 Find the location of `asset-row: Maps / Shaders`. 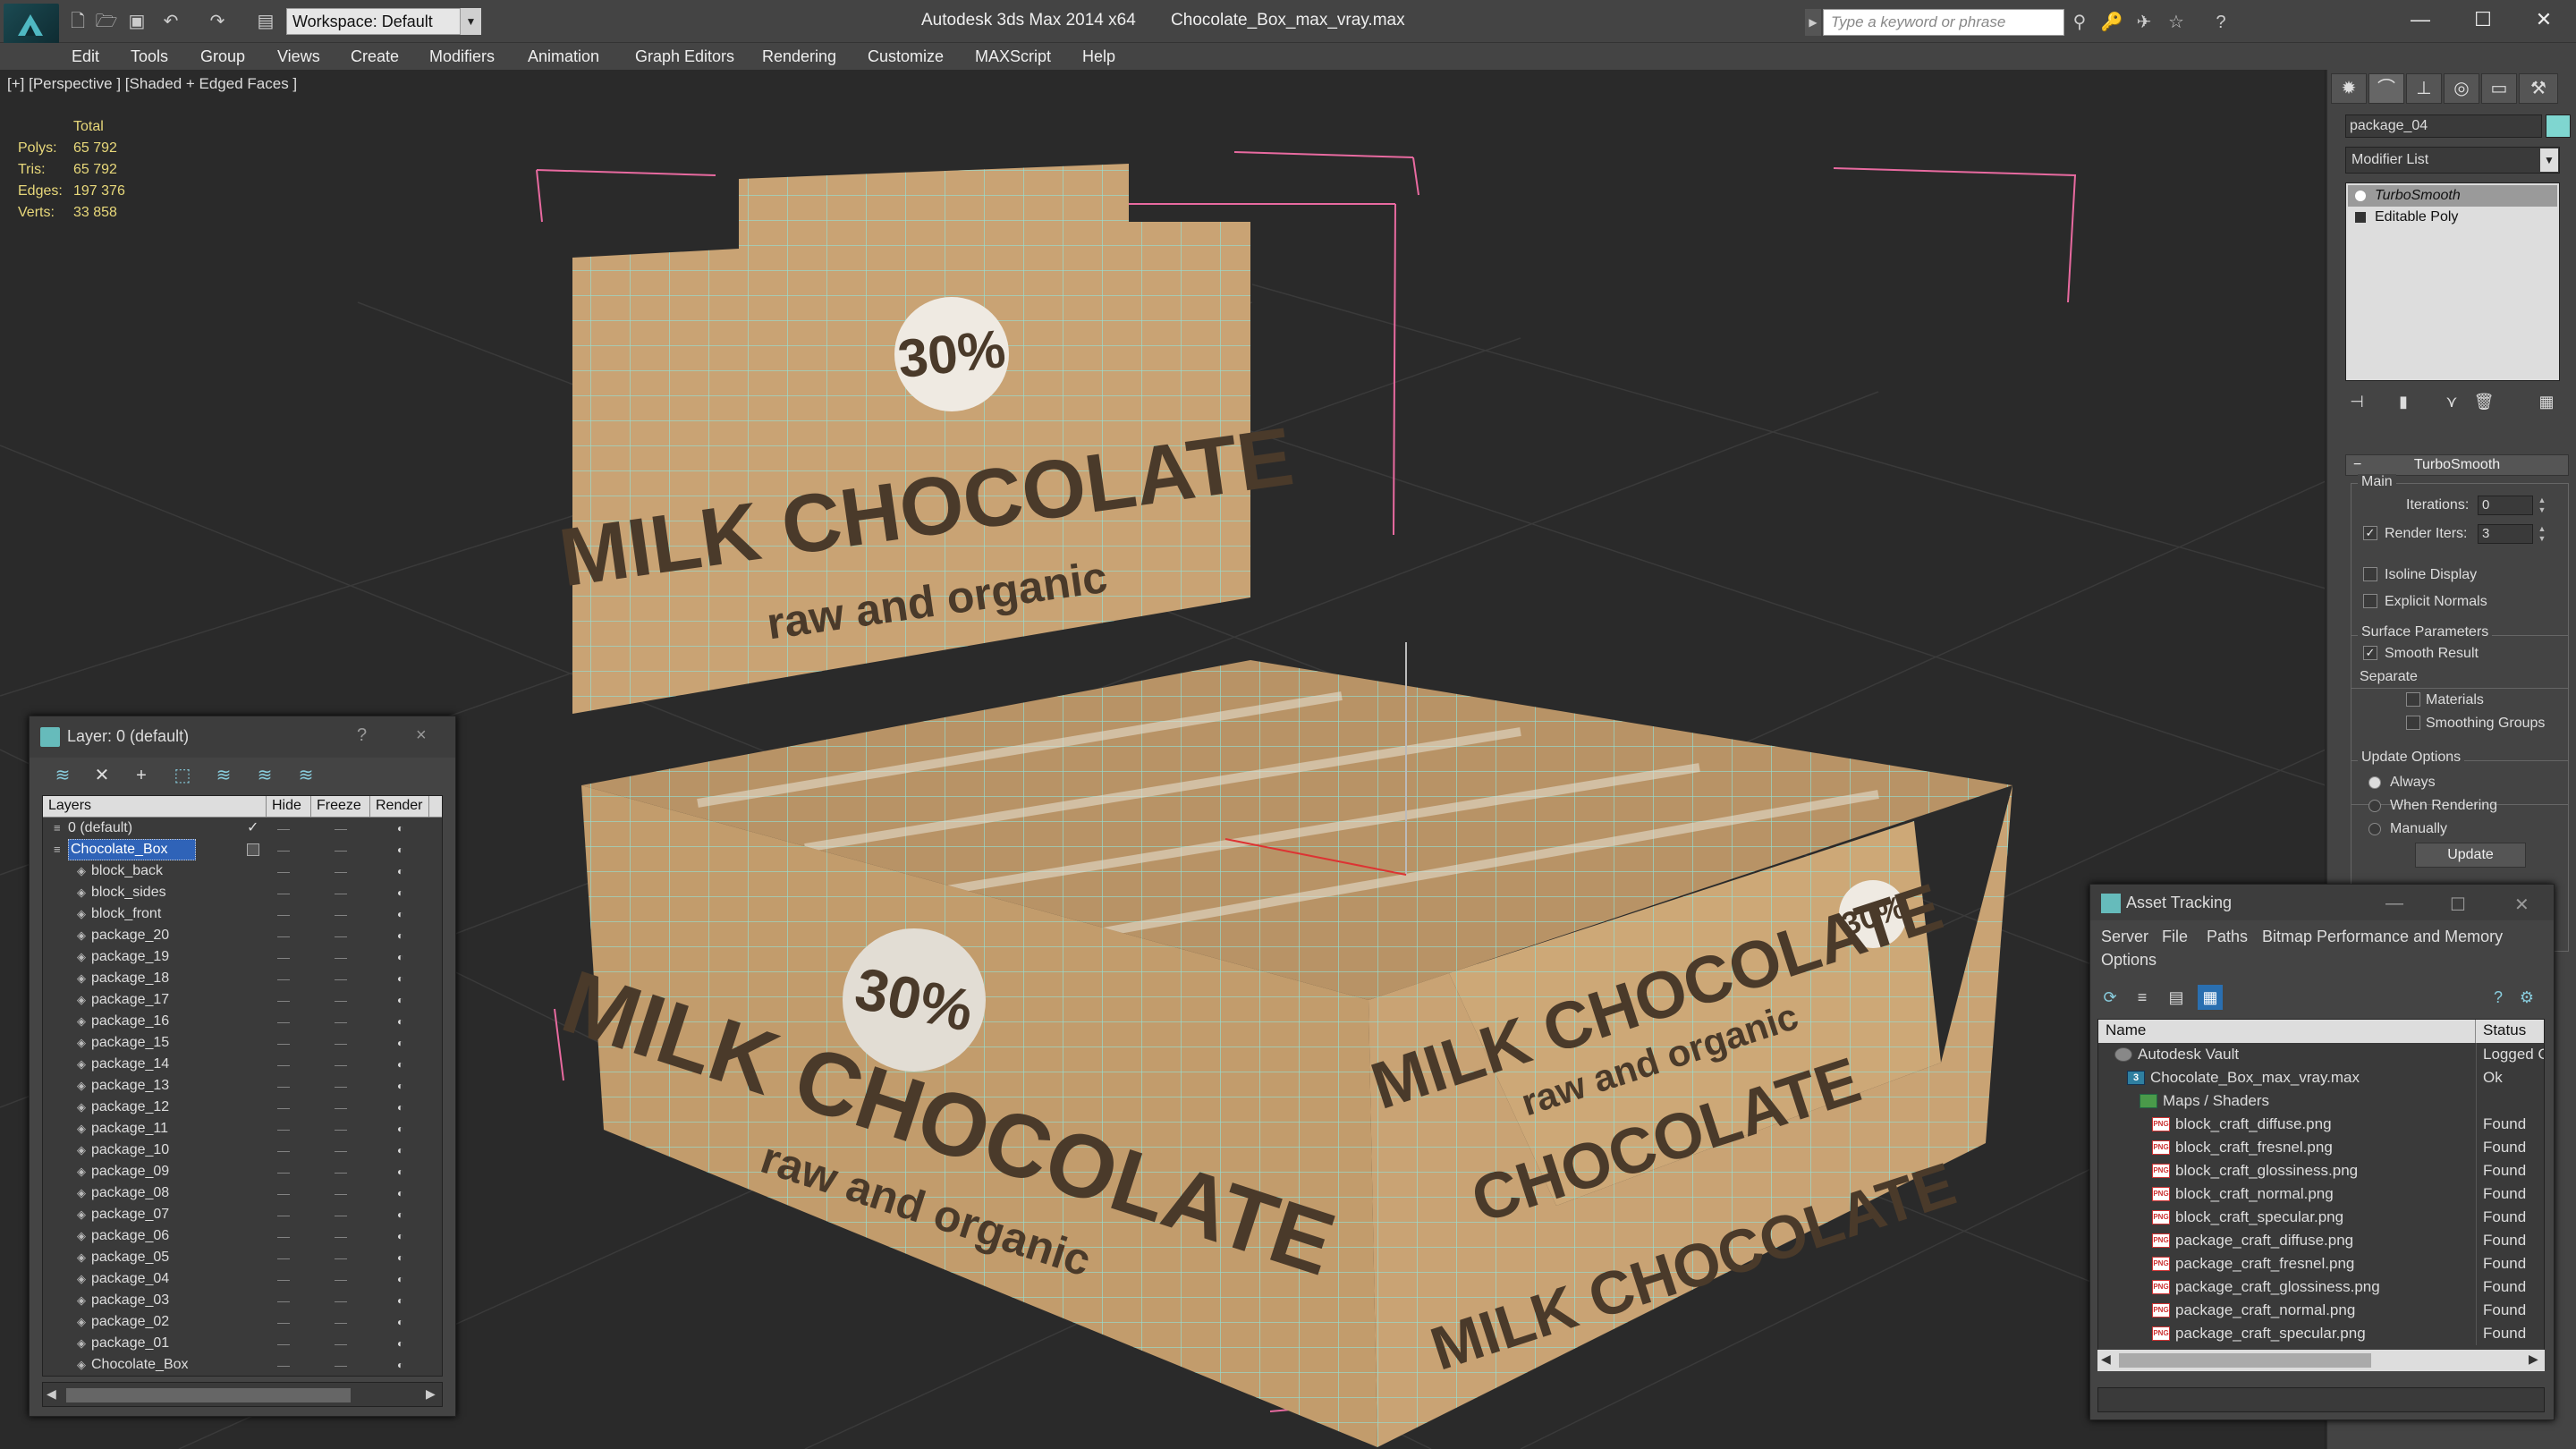

asset-row: Maps / Shaders is located at coordinates (2321, 1101).